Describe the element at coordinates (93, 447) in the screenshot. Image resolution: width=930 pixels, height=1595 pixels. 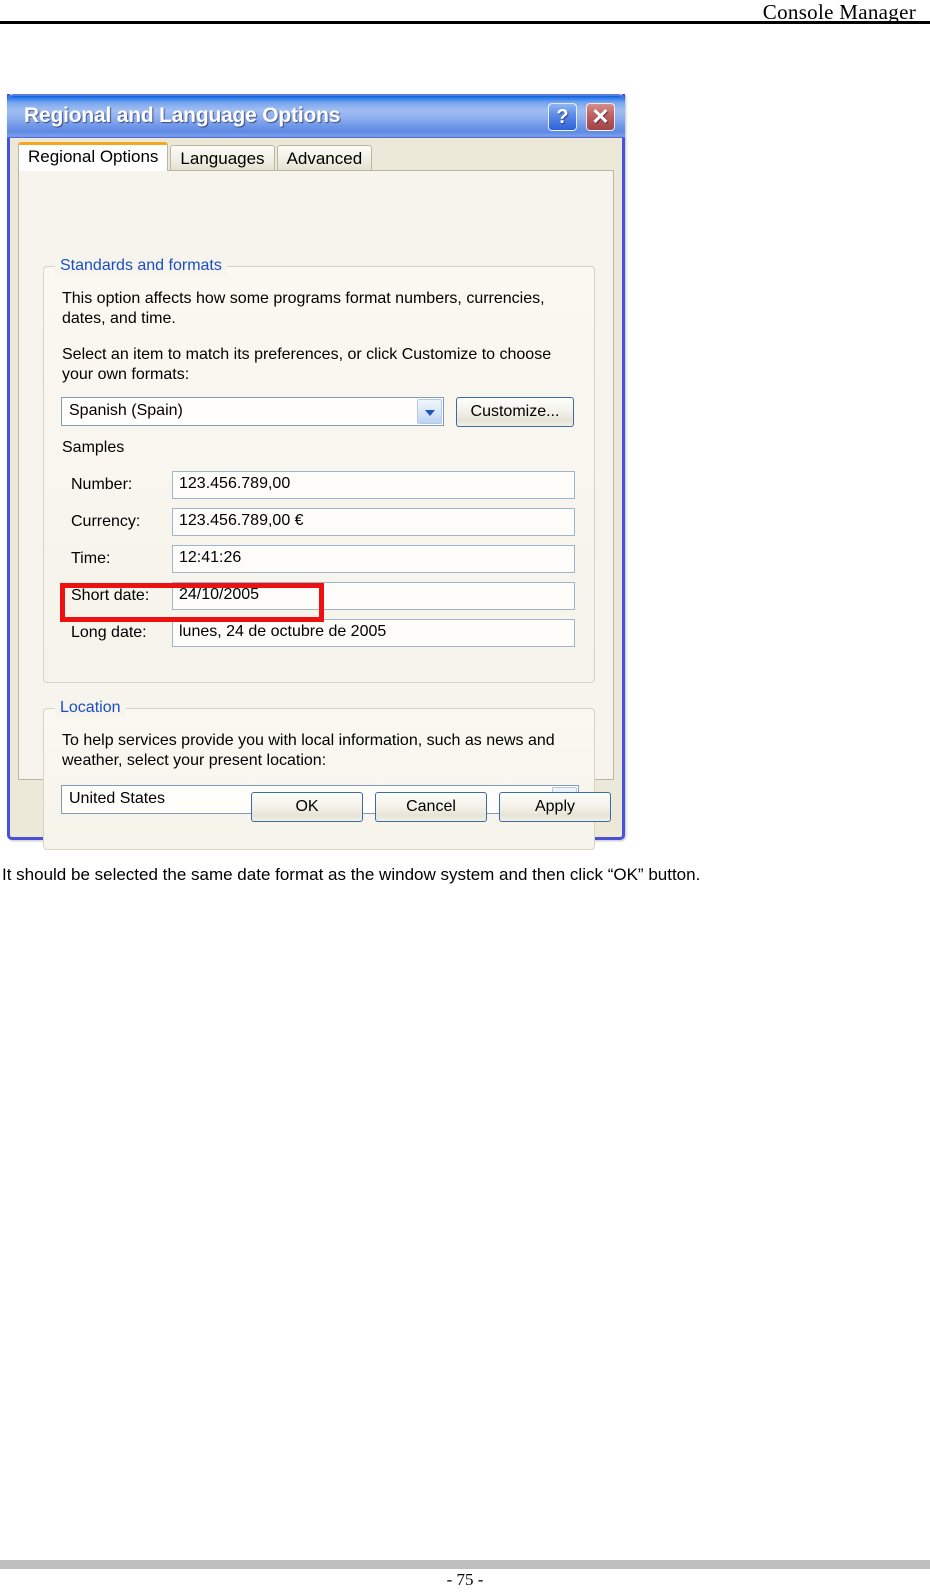
I see `samples-title: Samples` at that location.